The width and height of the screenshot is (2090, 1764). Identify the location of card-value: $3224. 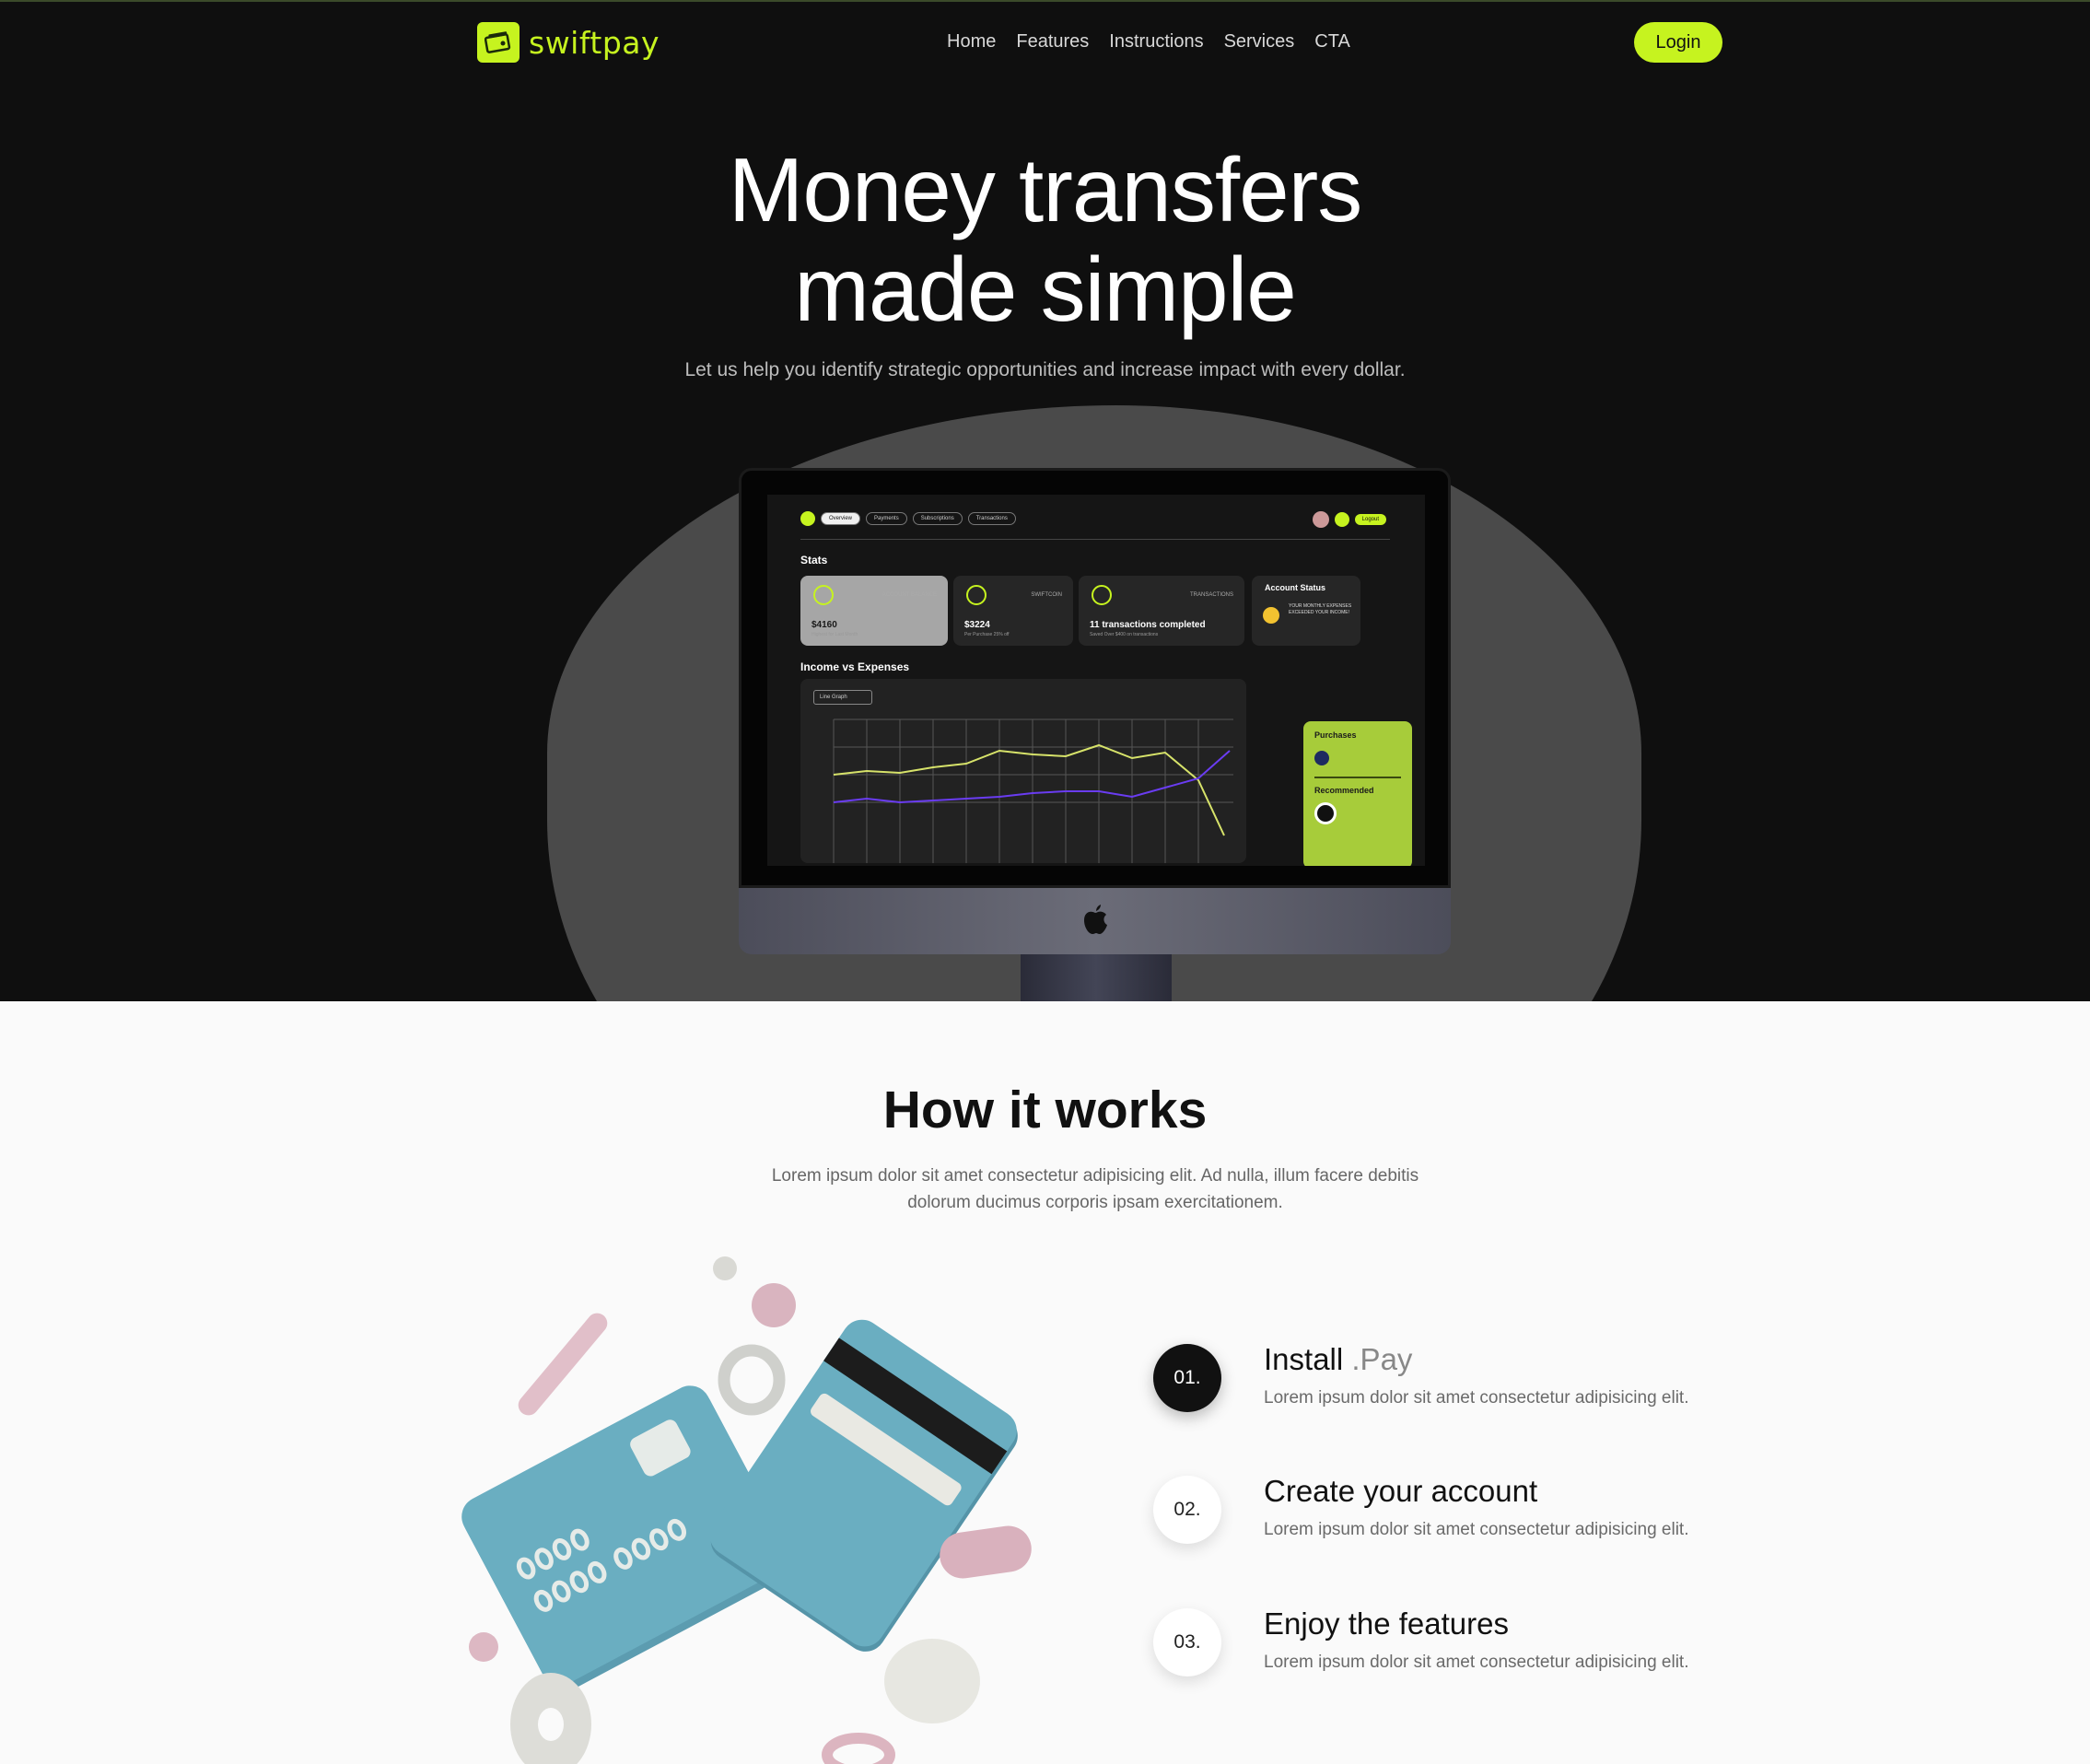
(977, 625).